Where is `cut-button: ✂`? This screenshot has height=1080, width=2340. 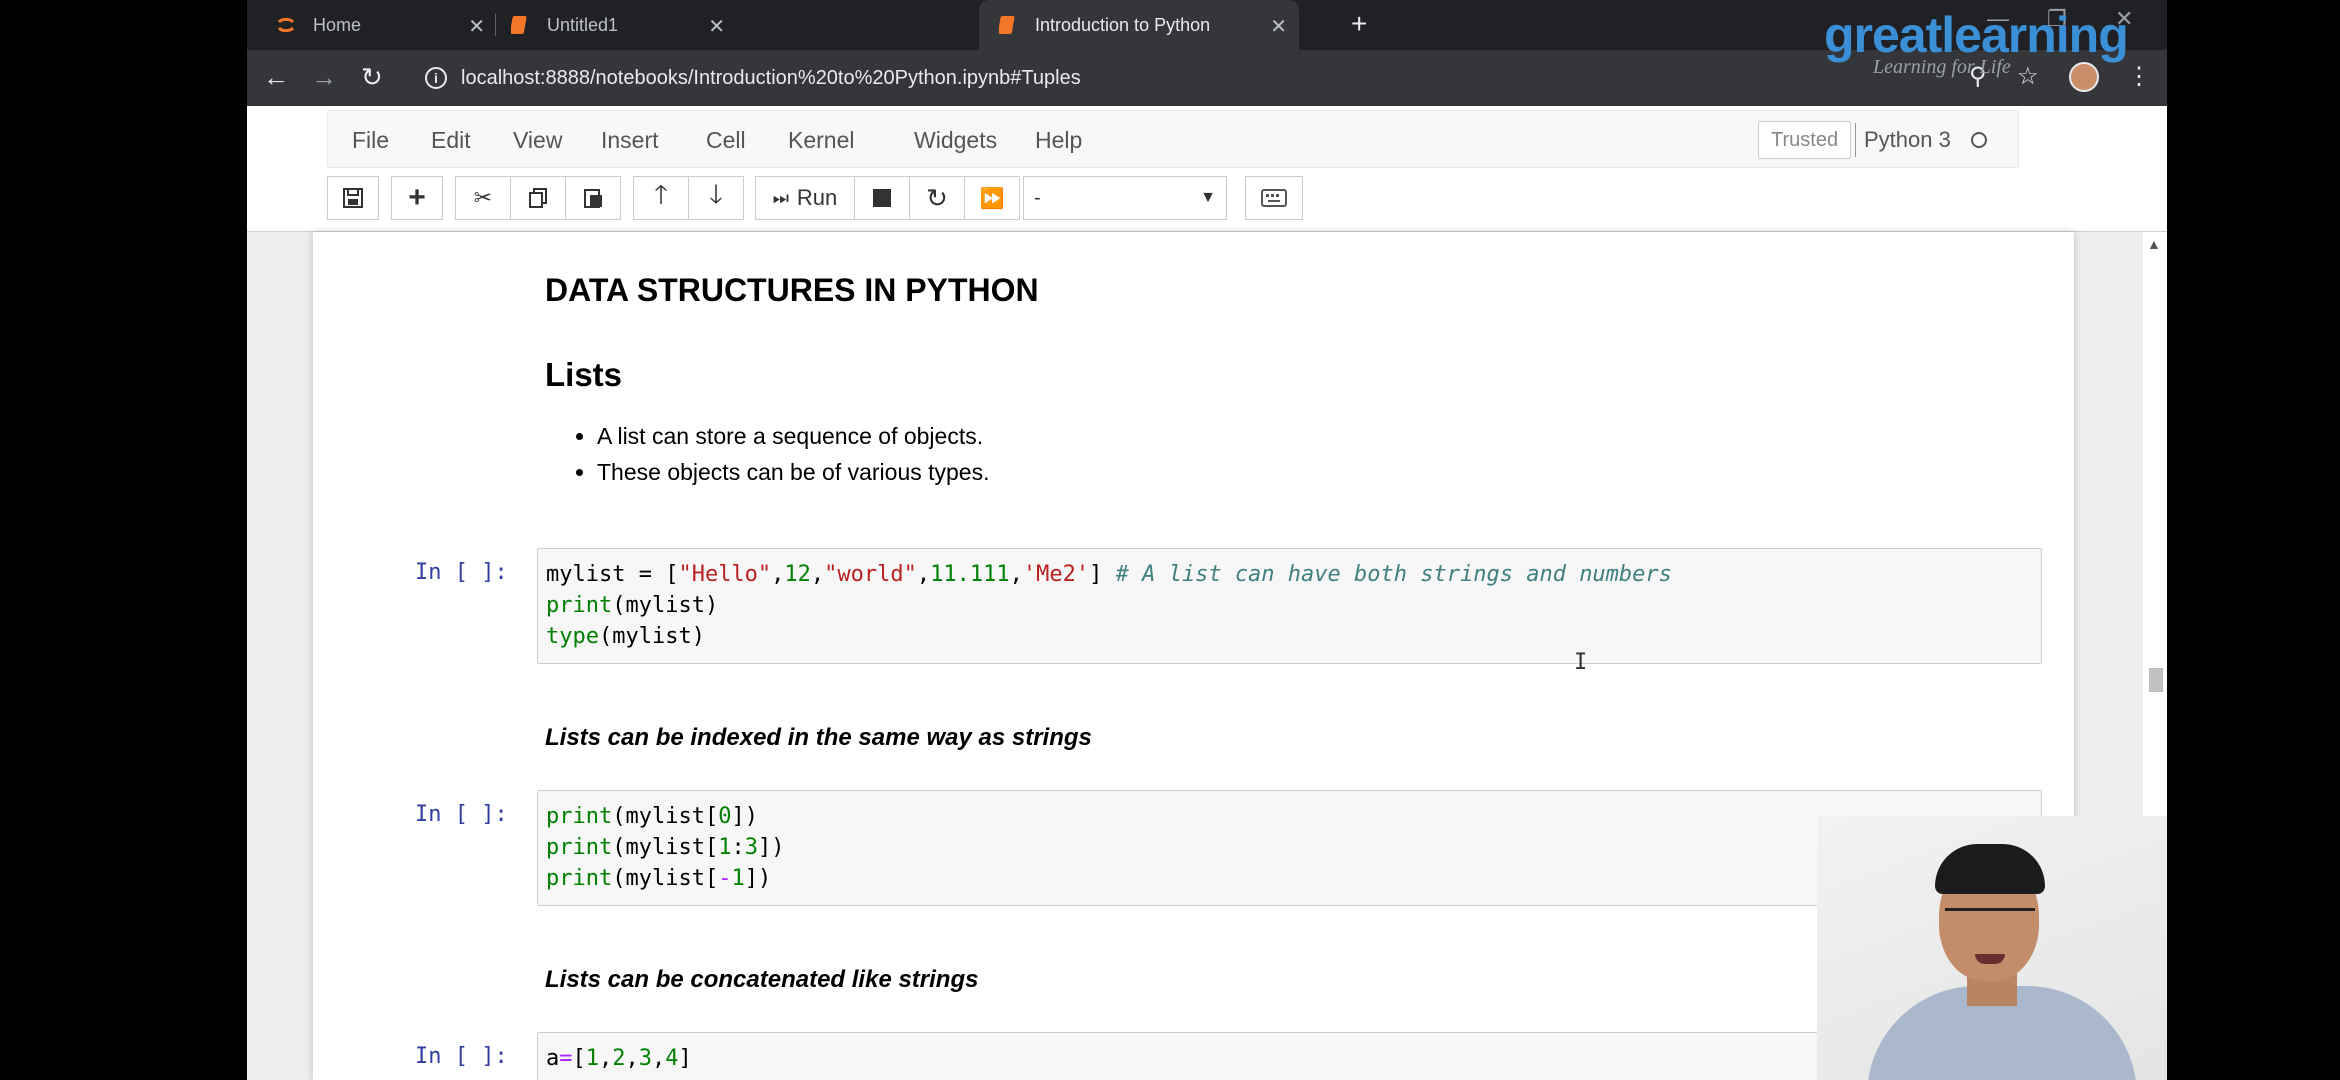 cut-button: ✂ is located at coordinates (483, 198).